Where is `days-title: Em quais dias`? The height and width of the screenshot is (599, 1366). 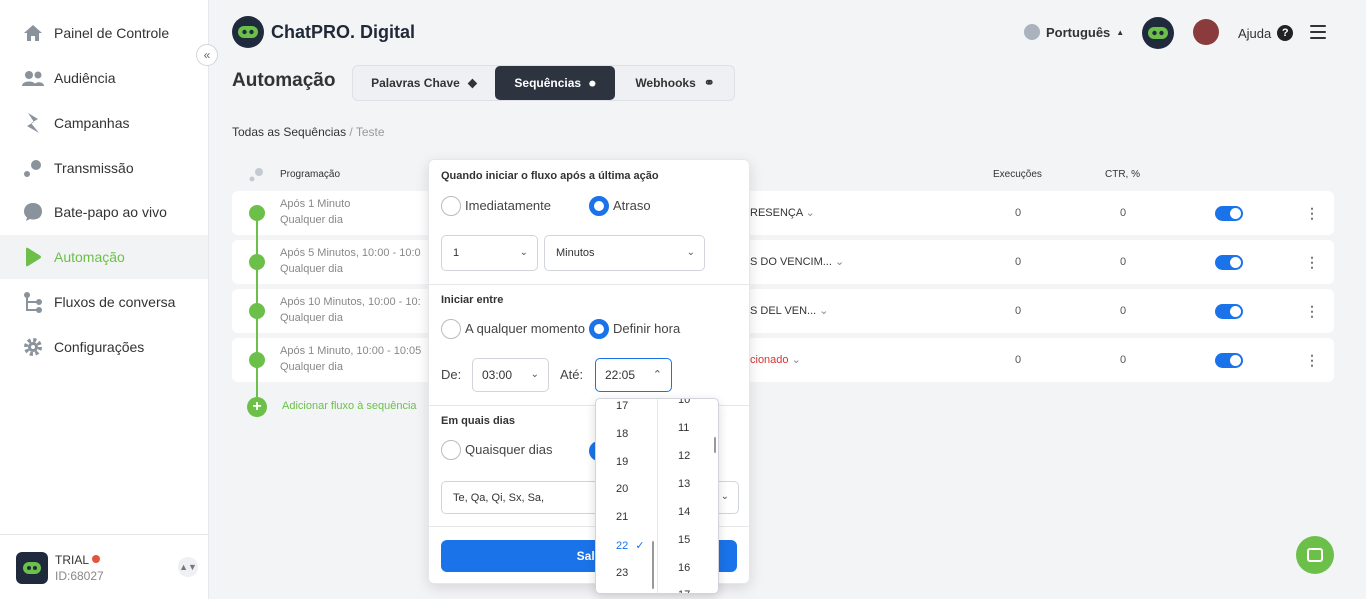
days-title: Em quais dias is located at coordinates (478, 421).